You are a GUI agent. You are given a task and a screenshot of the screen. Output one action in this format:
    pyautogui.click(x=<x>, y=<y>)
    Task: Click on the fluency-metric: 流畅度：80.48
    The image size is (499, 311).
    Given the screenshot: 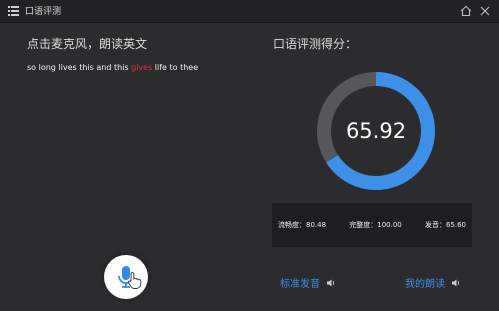 What is the action you would take?
    pyautogui.click(x=302, y=225)
    